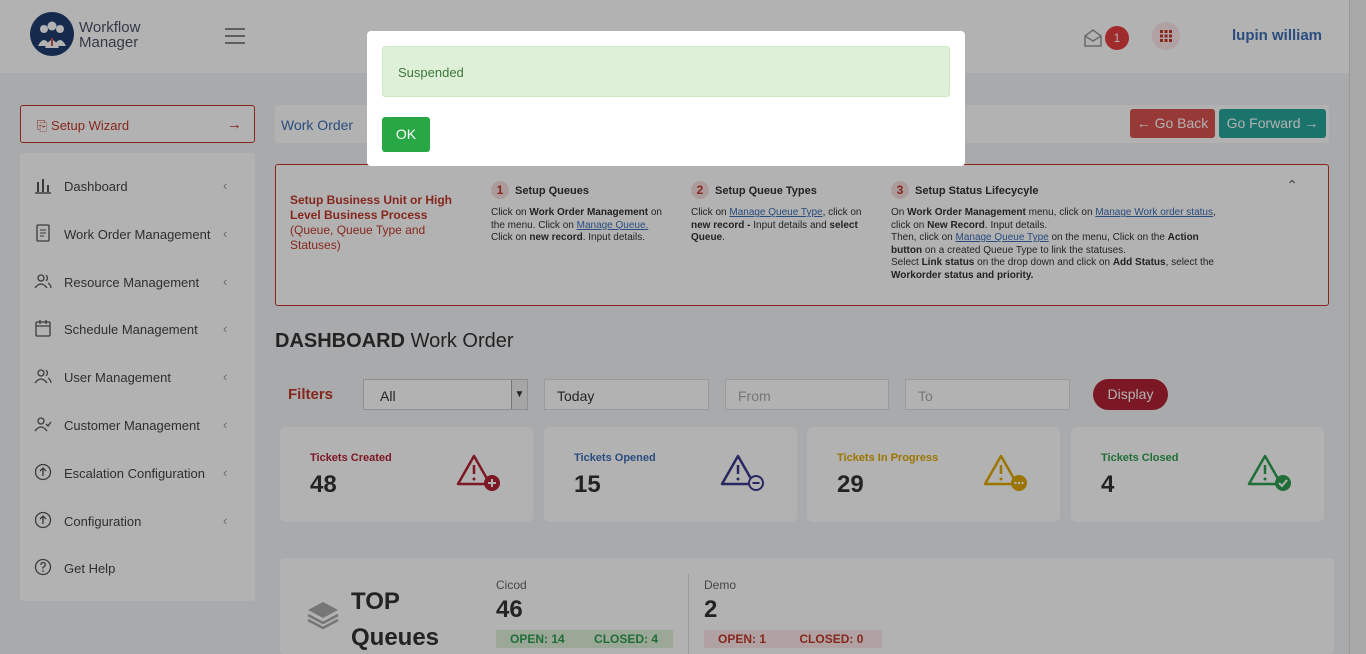  Describe the element at coordinates (406, 134) in the screenshot. I see `ok-button: OK` at that location.